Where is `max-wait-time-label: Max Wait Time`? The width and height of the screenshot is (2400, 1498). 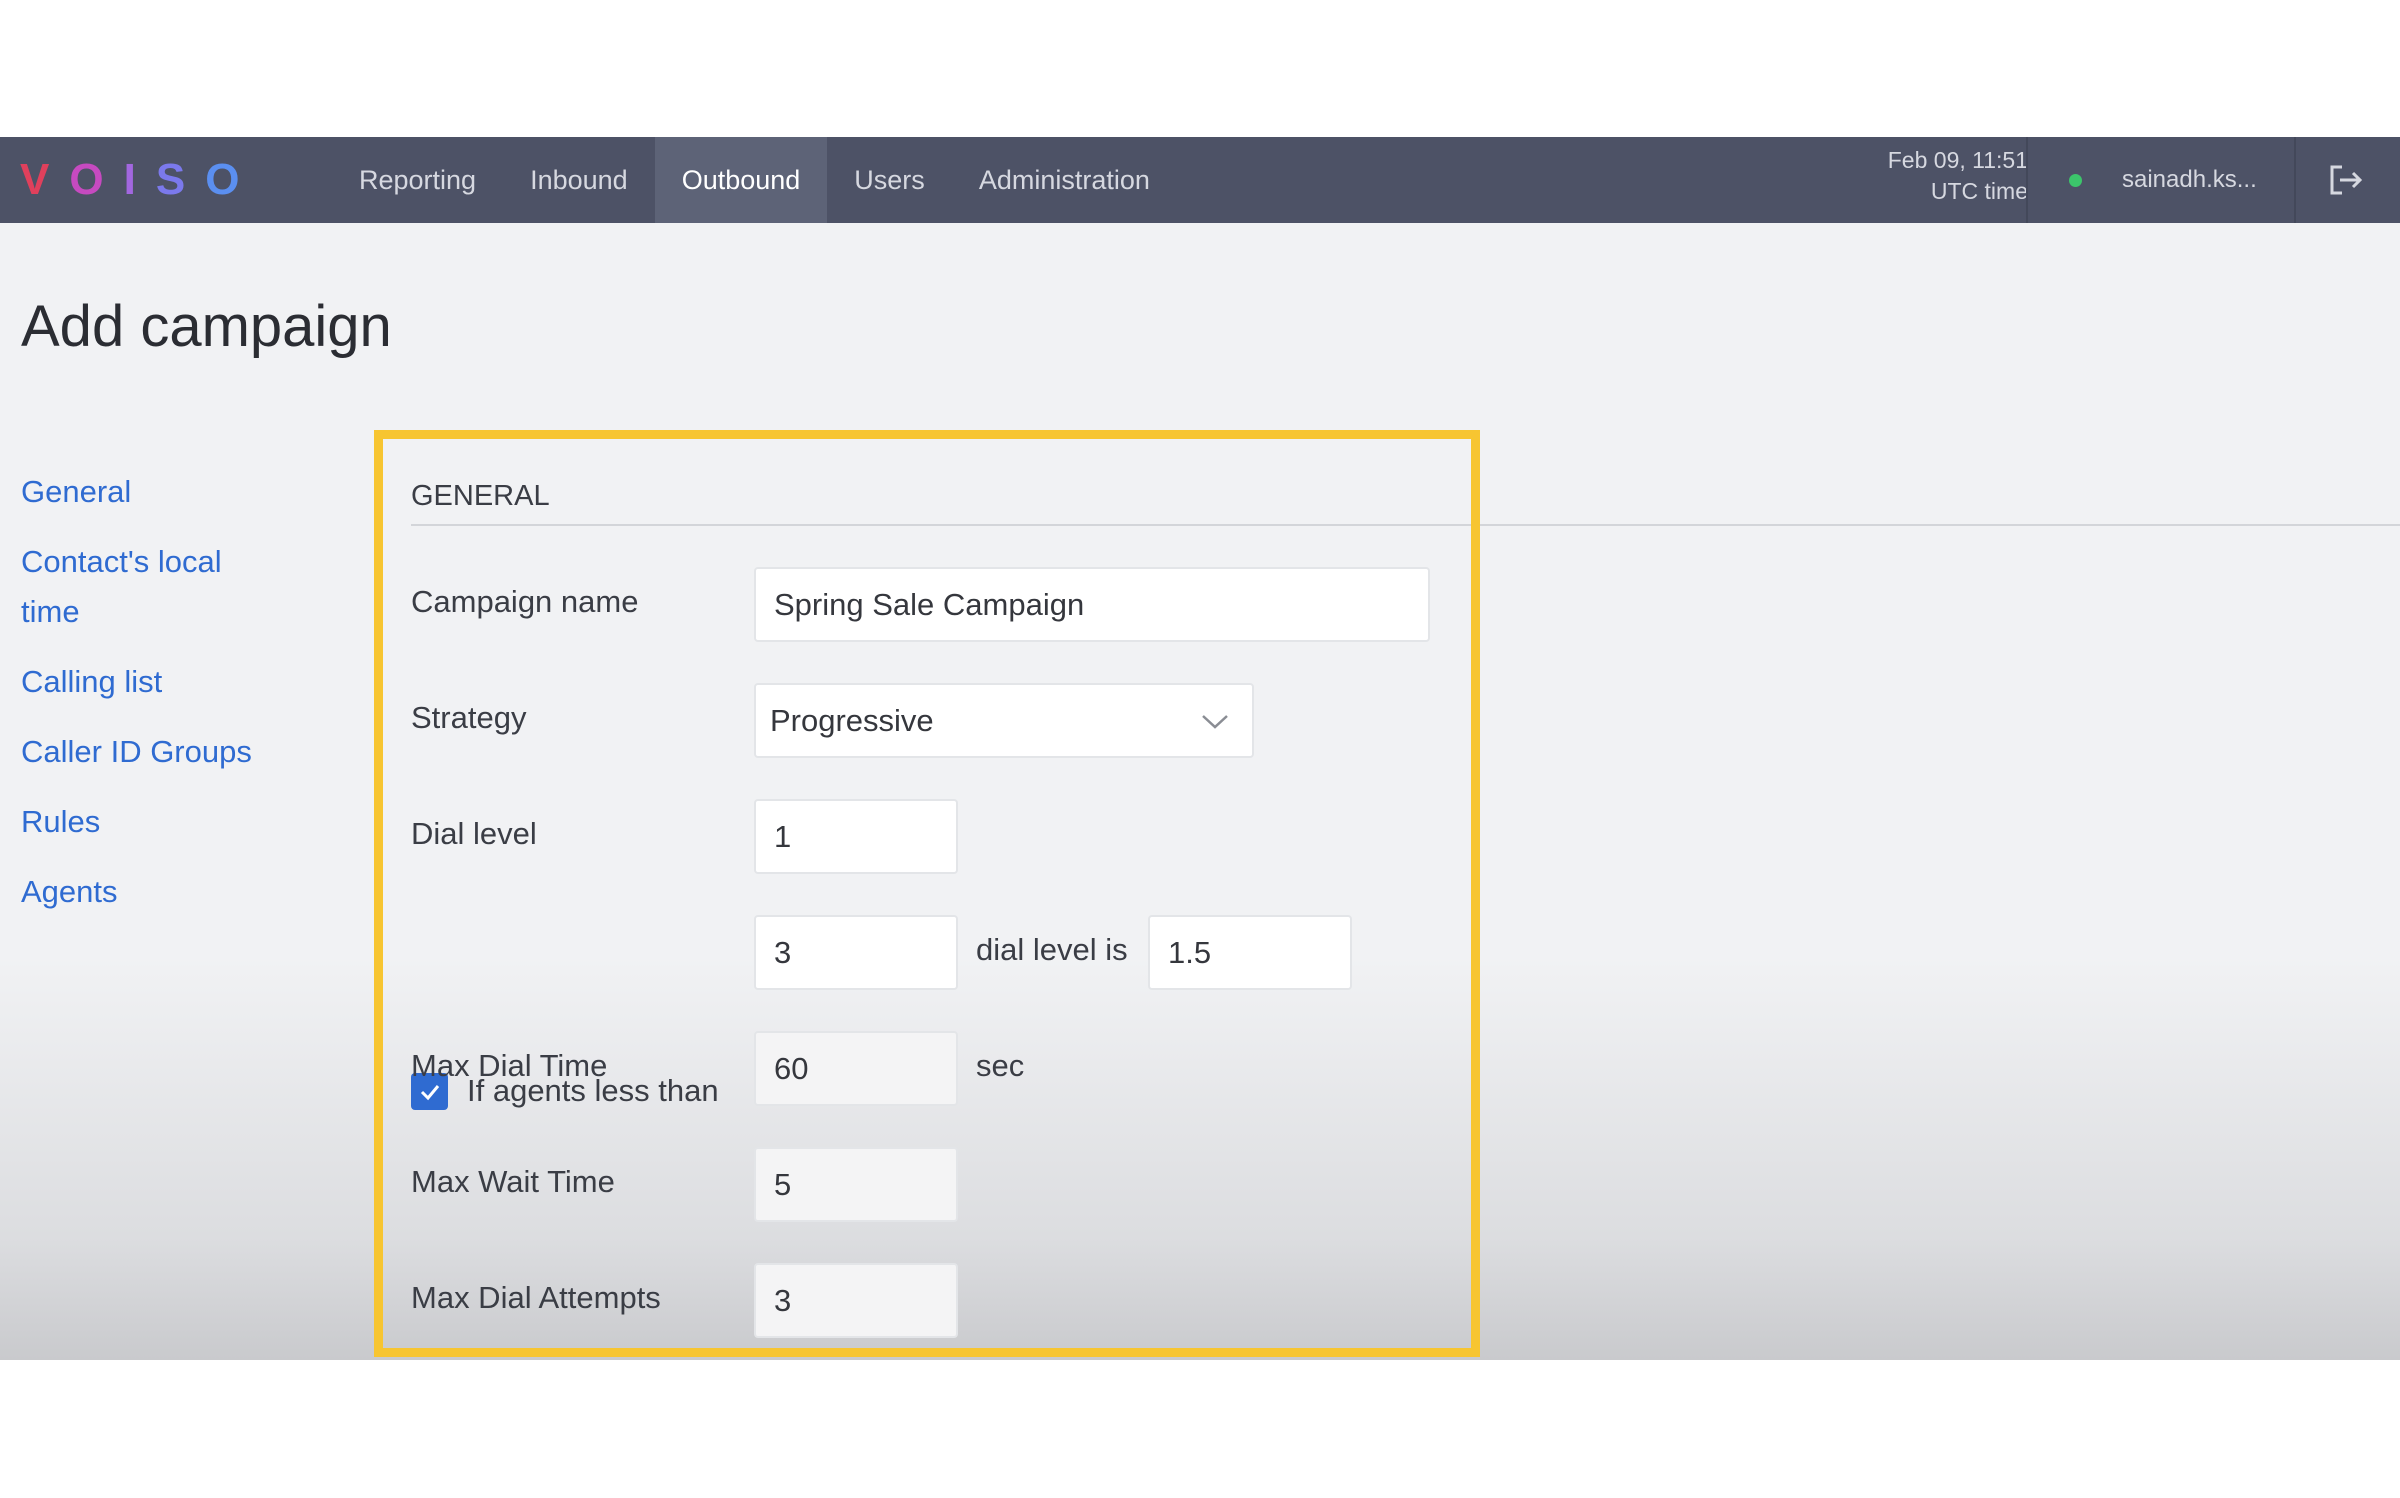
max-wait-time-label: Max Wait Time is located at coordinates (513, 1181).